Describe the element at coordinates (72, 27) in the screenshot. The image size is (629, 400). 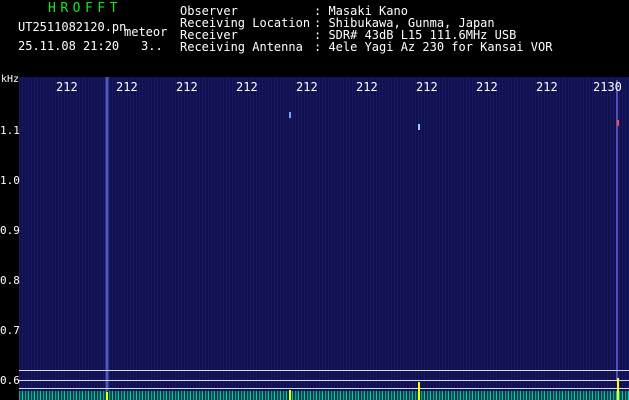
I see `filename-label: UT2511082120.pn` at that location.